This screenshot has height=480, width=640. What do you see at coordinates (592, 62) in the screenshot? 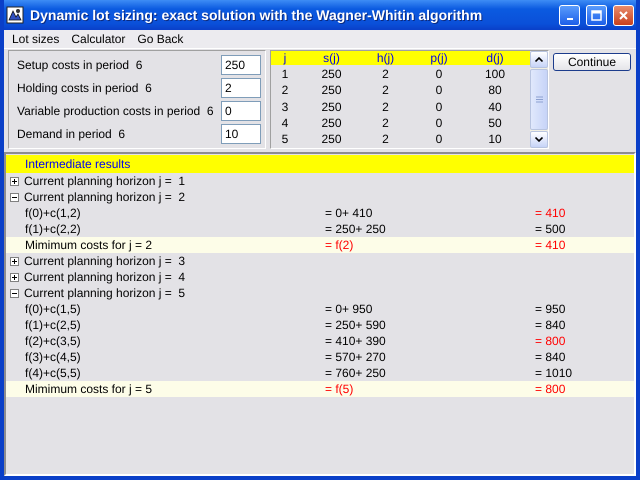
I see `continue-button: Continue` at bounding box center [592, 62].